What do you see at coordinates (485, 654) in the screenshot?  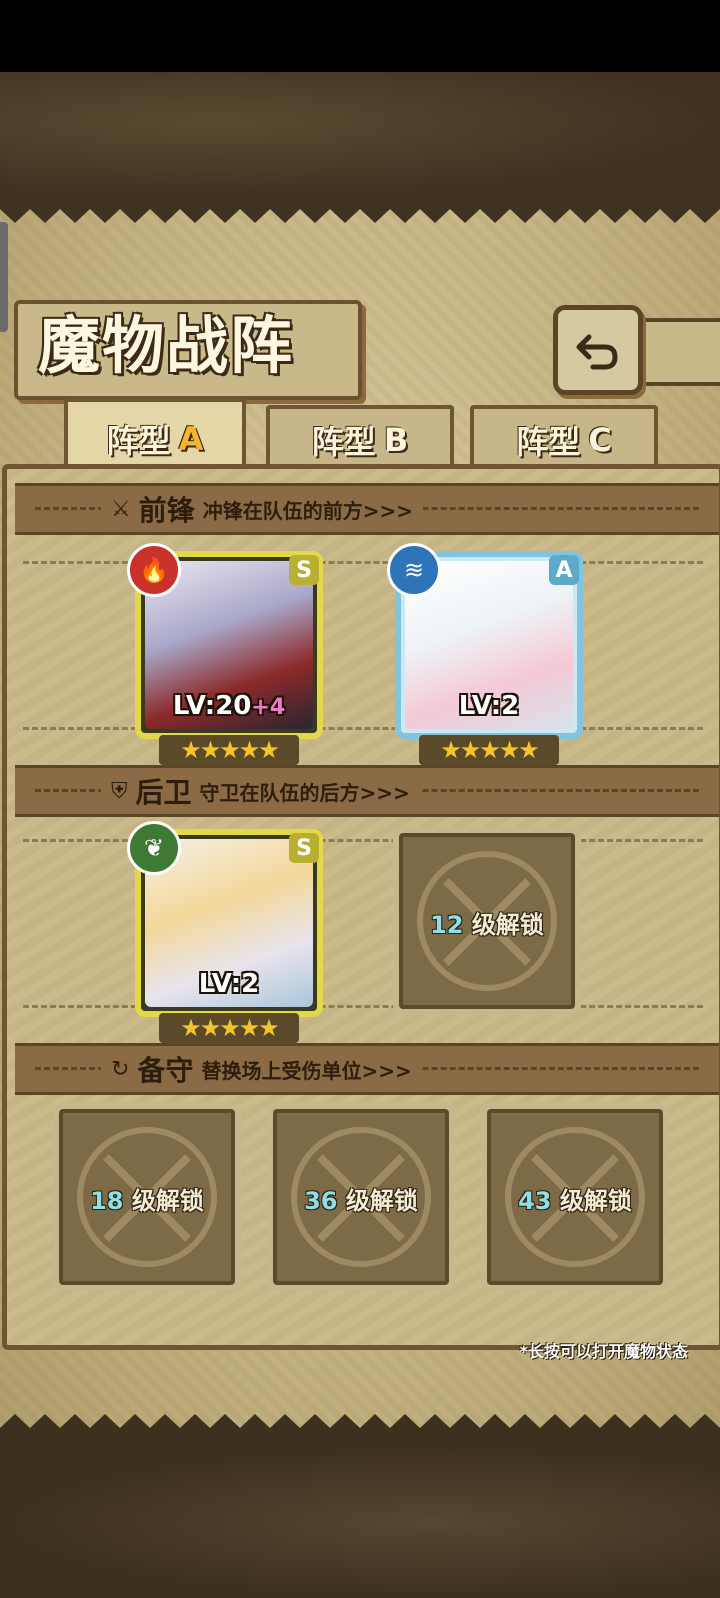 I see `monster-card: ≋ A LV:2 ★★★★★` at bounding box center [485, 654].